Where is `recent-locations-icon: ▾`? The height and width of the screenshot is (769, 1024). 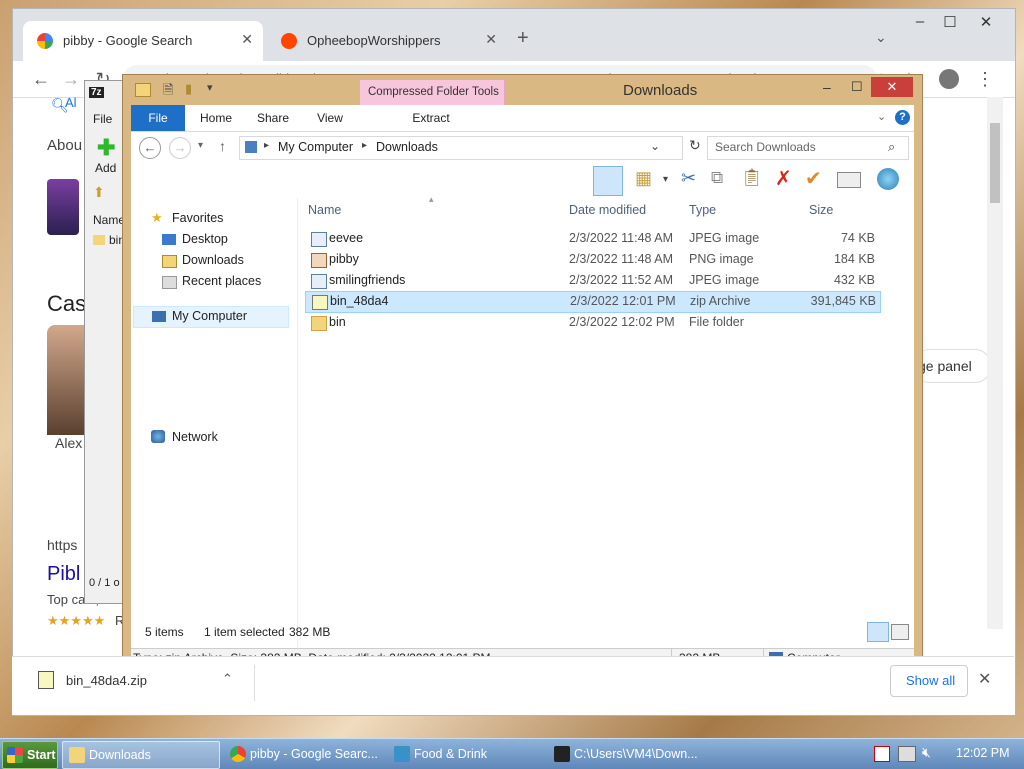
recent-locations-icon: ▾ is located at coordinates (200, 145).